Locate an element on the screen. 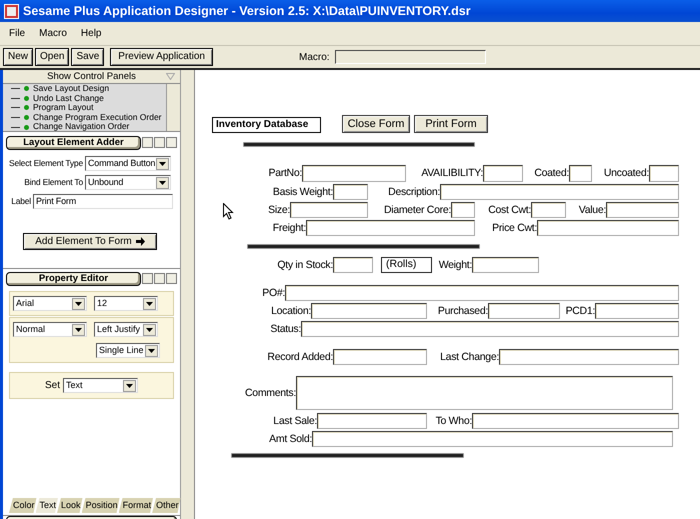 This screenshot has width=700, height=519. tab: Color is located at coordinates (23, 505).